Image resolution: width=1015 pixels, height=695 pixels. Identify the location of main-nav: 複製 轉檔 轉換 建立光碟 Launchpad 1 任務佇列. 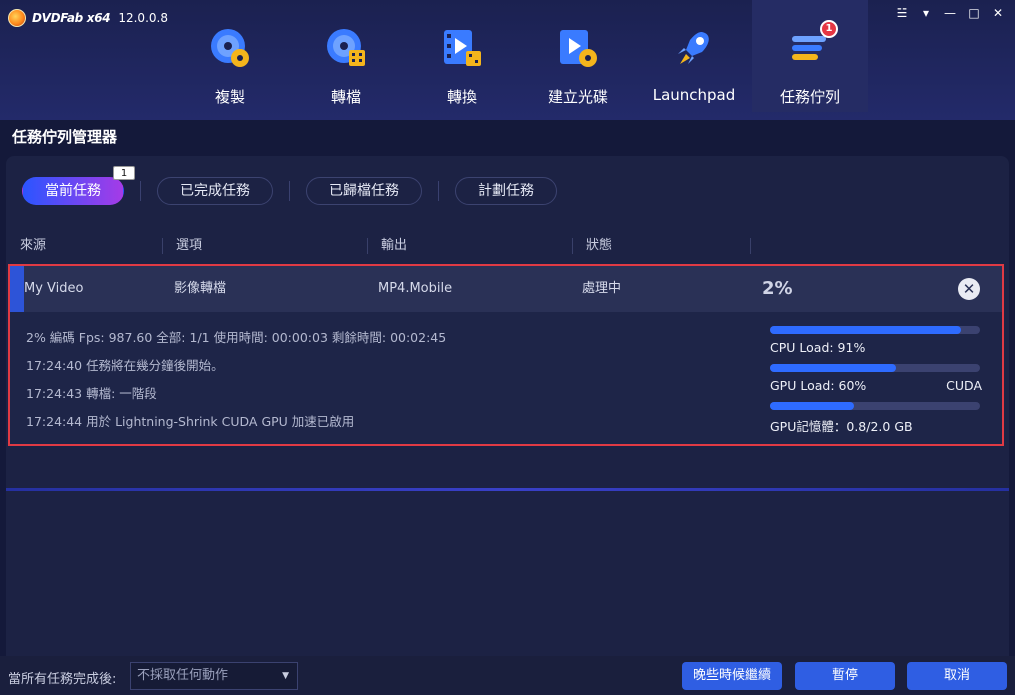
(520, 56).